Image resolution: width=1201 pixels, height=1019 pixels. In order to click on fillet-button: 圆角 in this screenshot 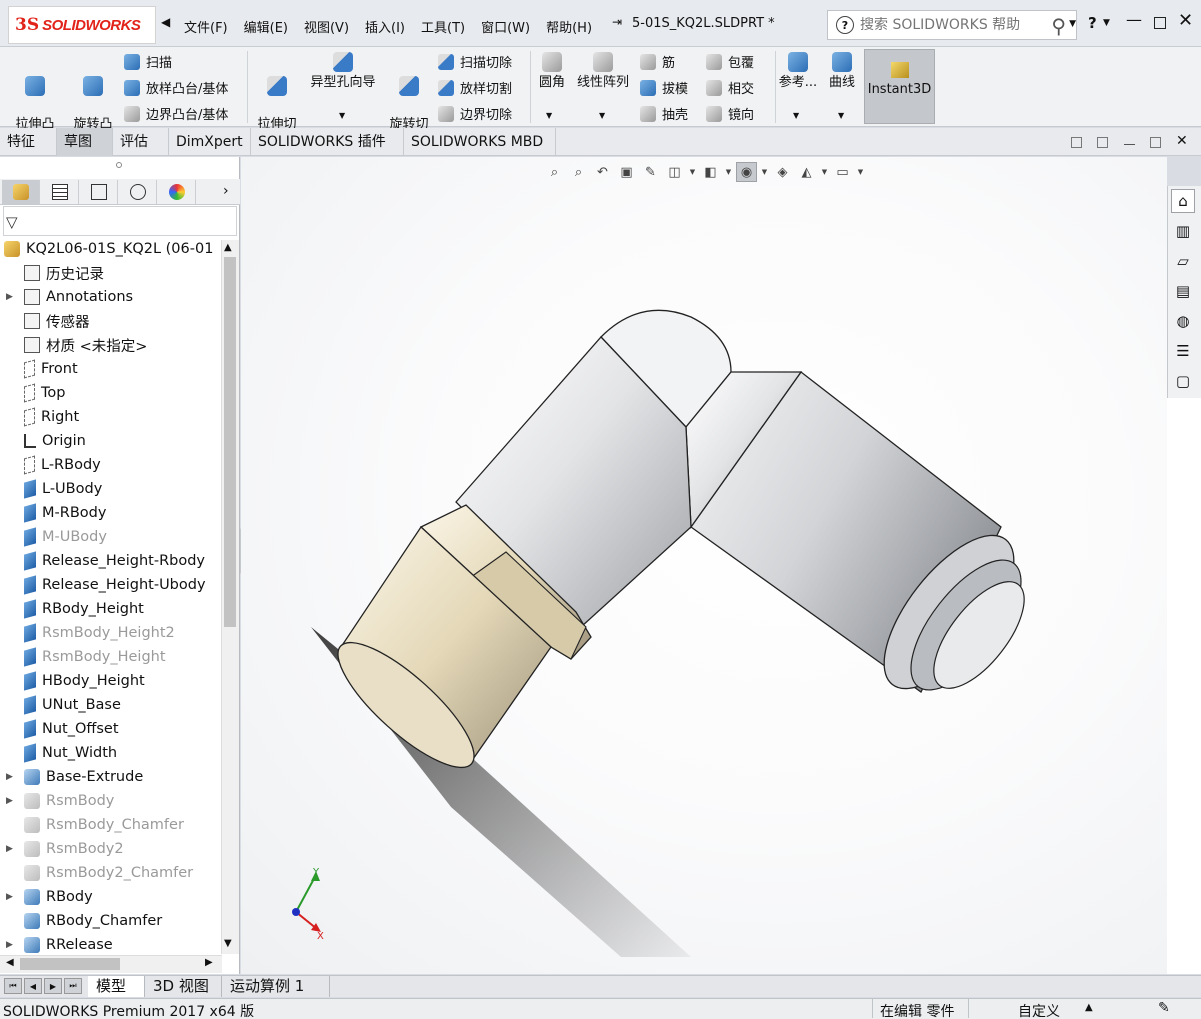, I will do `click(552, 72)`.